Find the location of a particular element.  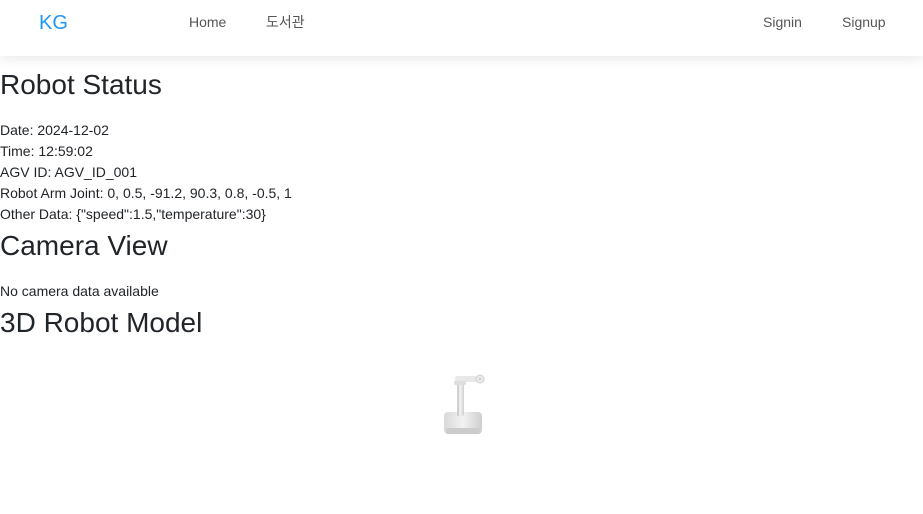

time-label: Time: is located at coordinates (17, 151).